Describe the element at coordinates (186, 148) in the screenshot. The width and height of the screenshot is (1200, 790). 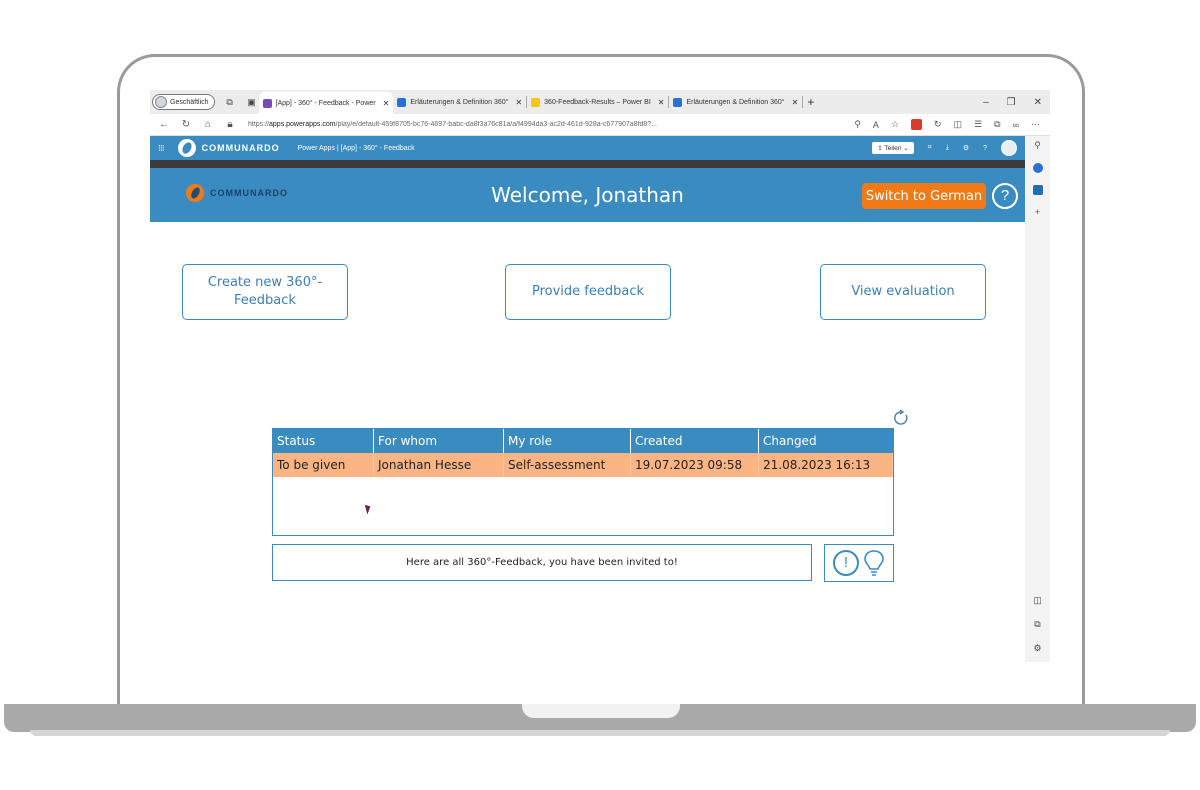
I see `communardo-logo-icon` at that location.